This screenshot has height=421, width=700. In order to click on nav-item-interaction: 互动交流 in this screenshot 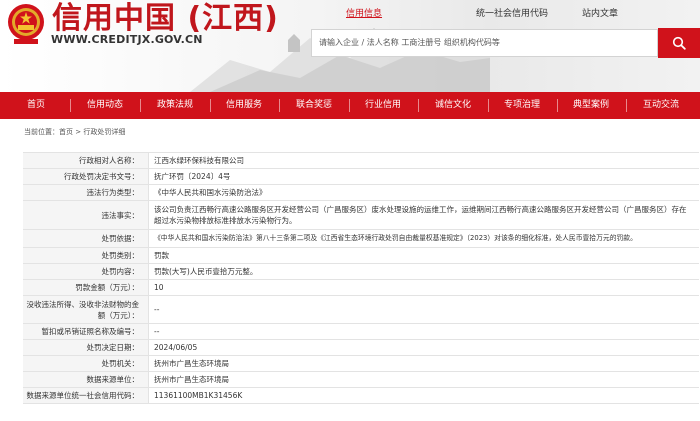, I will do `click(661, 105)`.